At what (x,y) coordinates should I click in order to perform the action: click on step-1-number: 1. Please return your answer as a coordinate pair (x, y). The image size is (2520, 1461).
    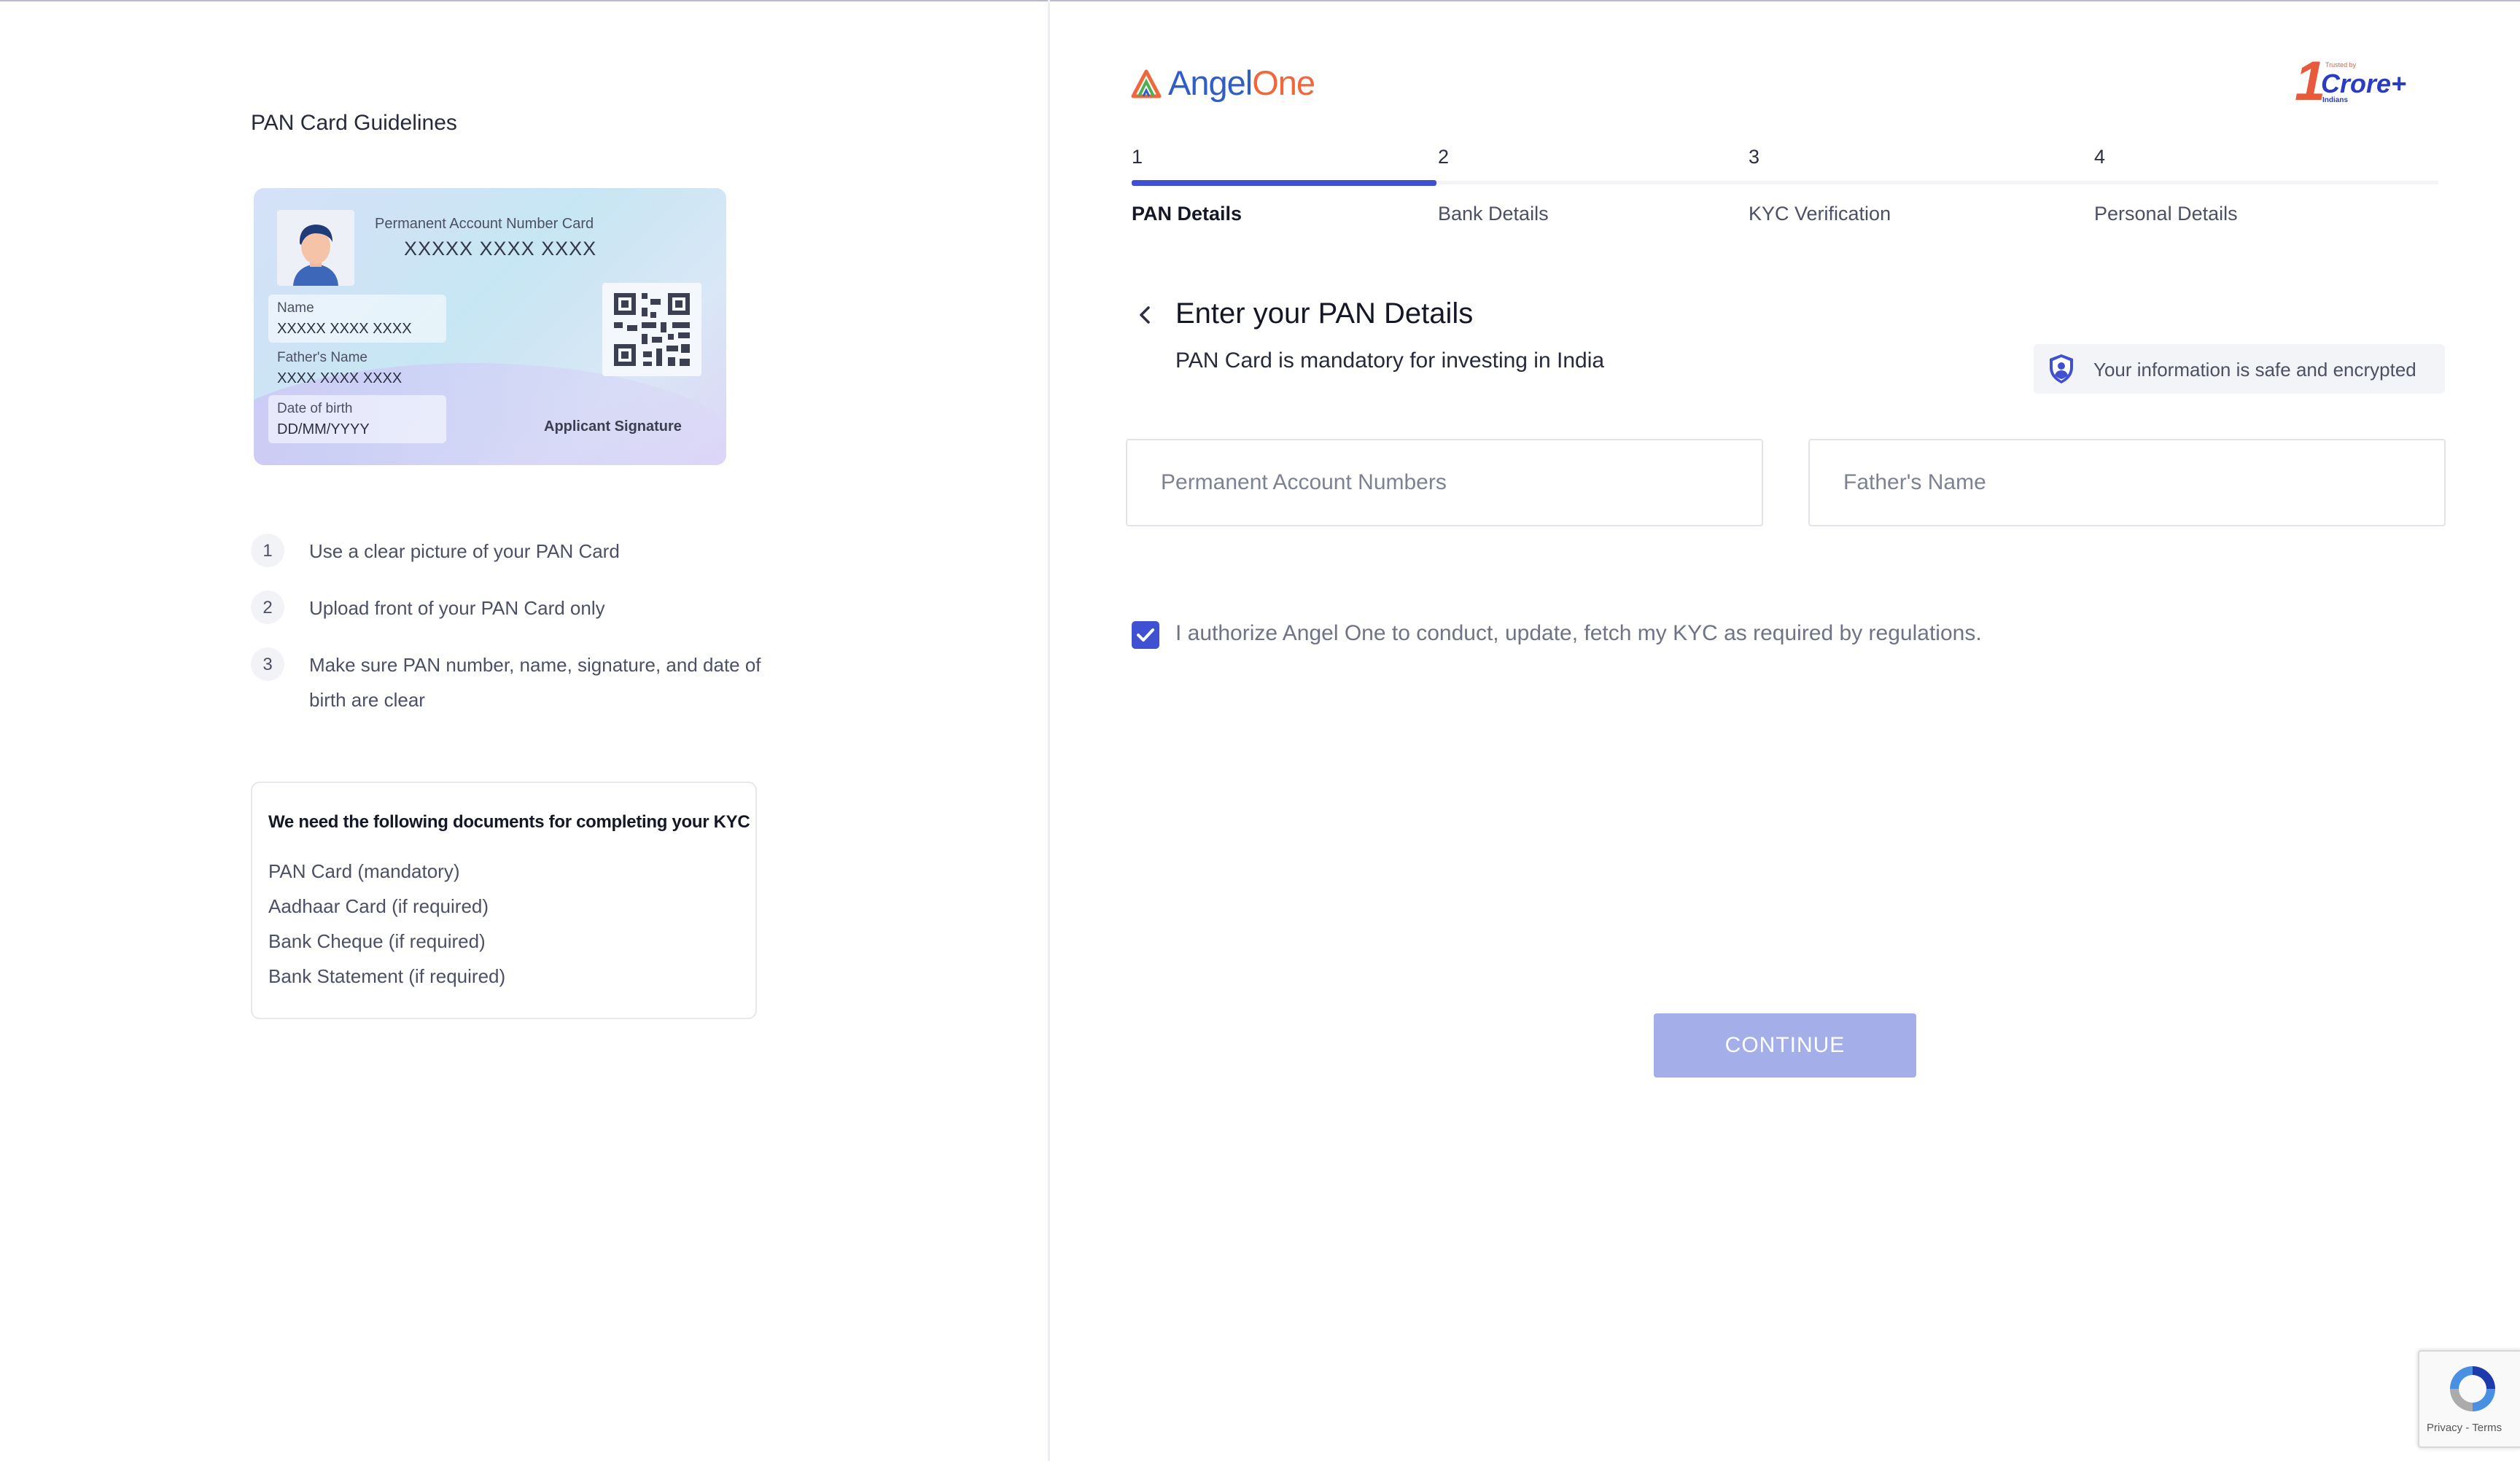
    Looking at the image, I should click on (1137, 157).